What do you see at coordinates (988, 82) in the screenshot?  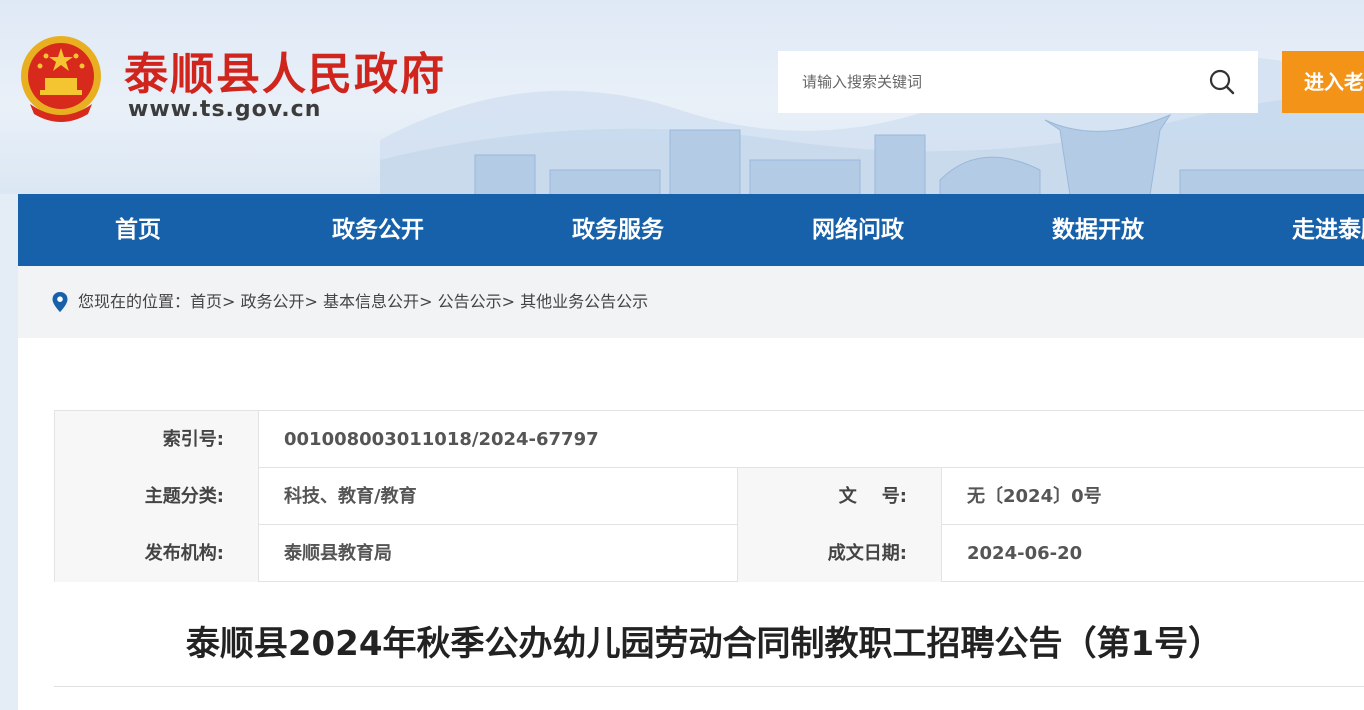 I see `search-input` at bounding box center [988, 82].